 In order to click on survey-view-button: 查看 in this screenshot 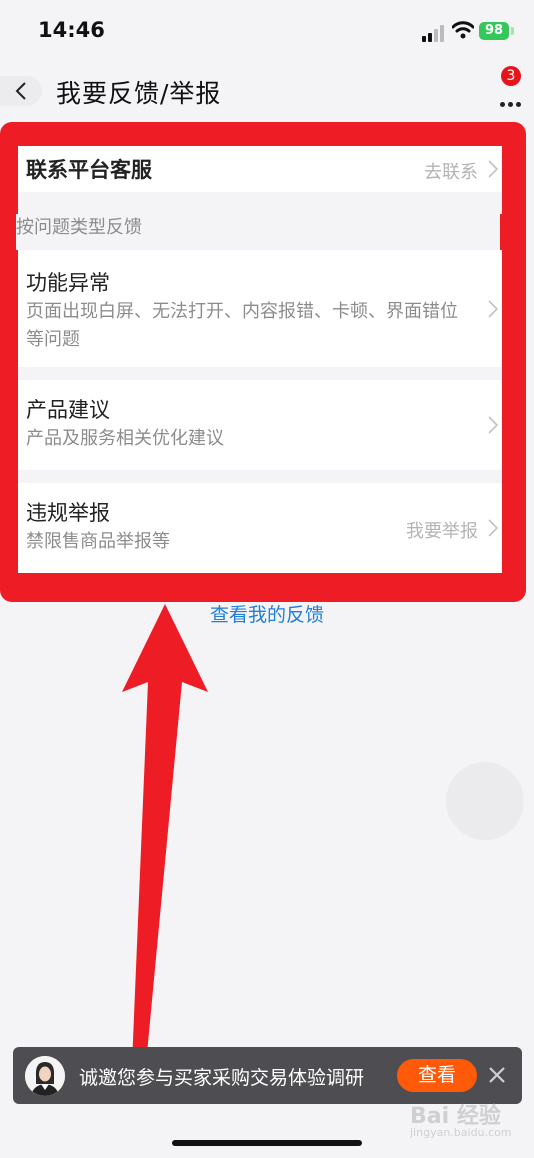, I will do `click(437, 1075)`.